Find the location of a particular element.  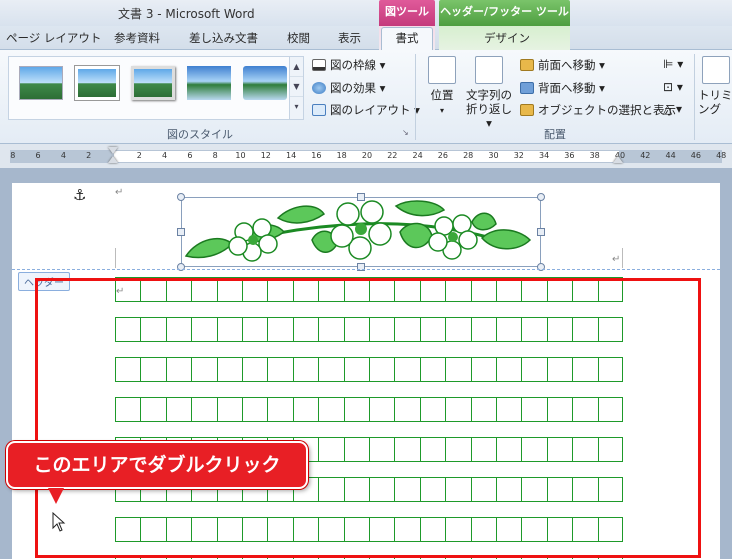

ruler-number: 30 is located at coordinates (493, 155).